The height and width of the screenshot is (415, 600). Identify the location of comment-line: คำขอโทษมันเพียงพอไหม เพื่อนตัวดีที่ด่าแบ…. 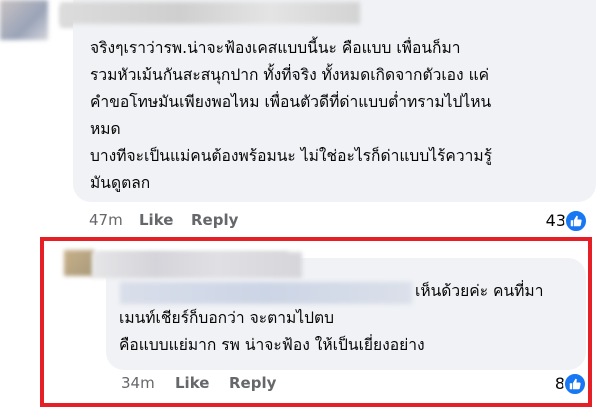
(291, 102).